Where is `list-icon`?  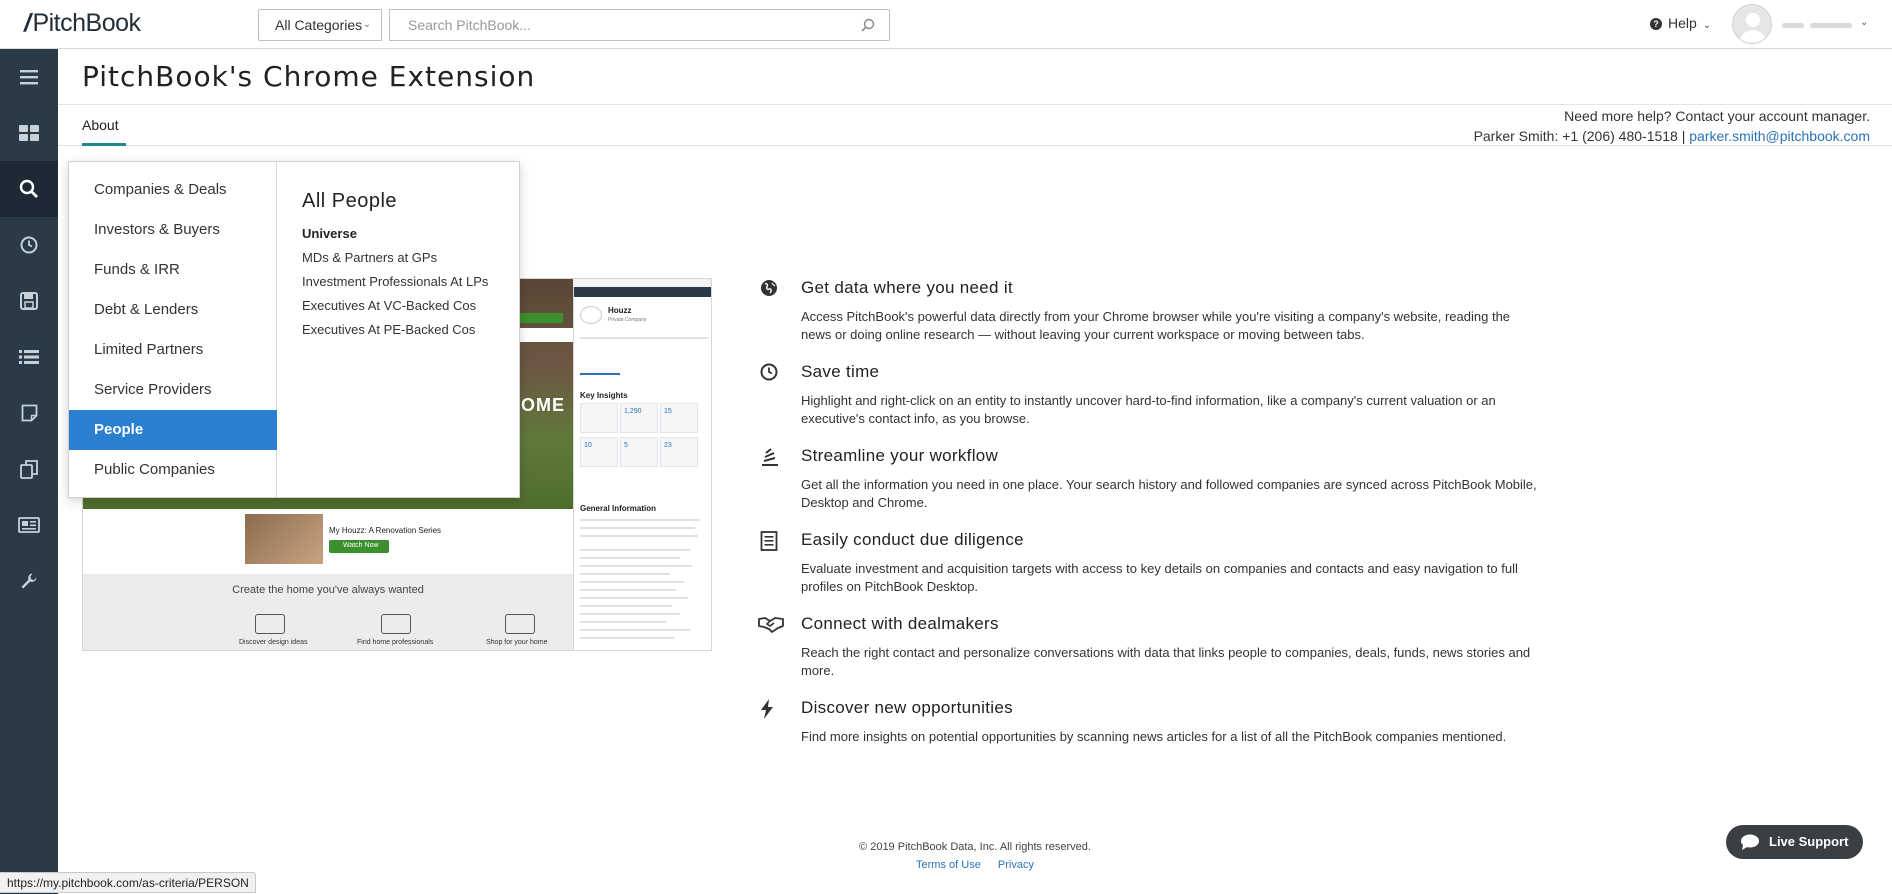 list-icon is located at coordinates (29, 357).